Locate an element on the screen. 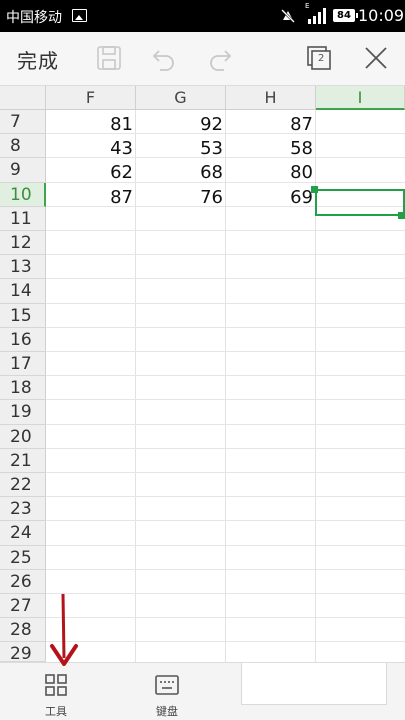 This screenshot has height=720, width=405. cell-h8: 58 is located at coordinates (270, 148).